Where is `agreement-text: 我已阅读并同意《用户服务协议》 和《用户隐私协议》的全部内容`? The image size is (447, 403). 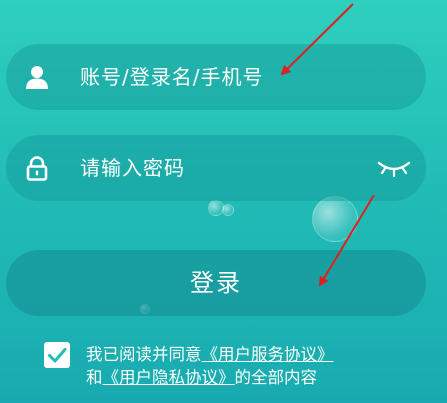
agreement-text: 我已阅读并同意《用户服务协议》 和《用户隐私协议》的全部内容 is located at coordinates (210, 366).